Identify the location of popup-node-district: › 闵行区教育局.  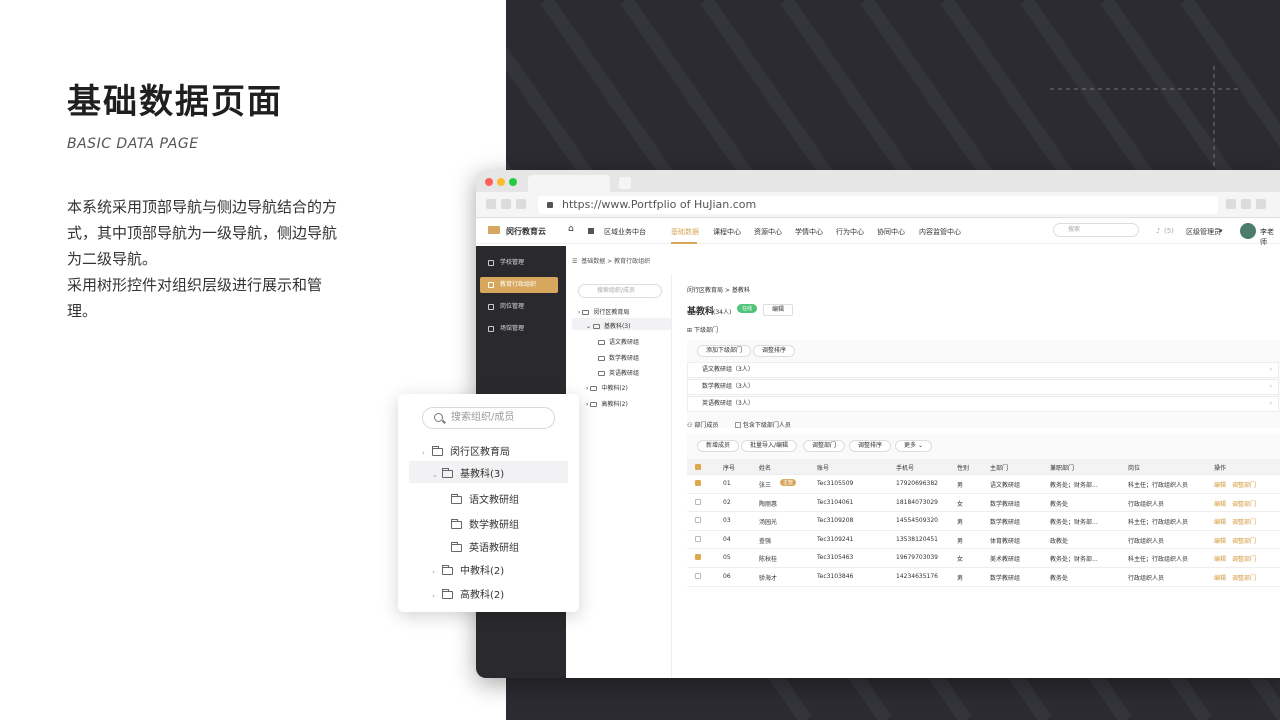
(466, 450).